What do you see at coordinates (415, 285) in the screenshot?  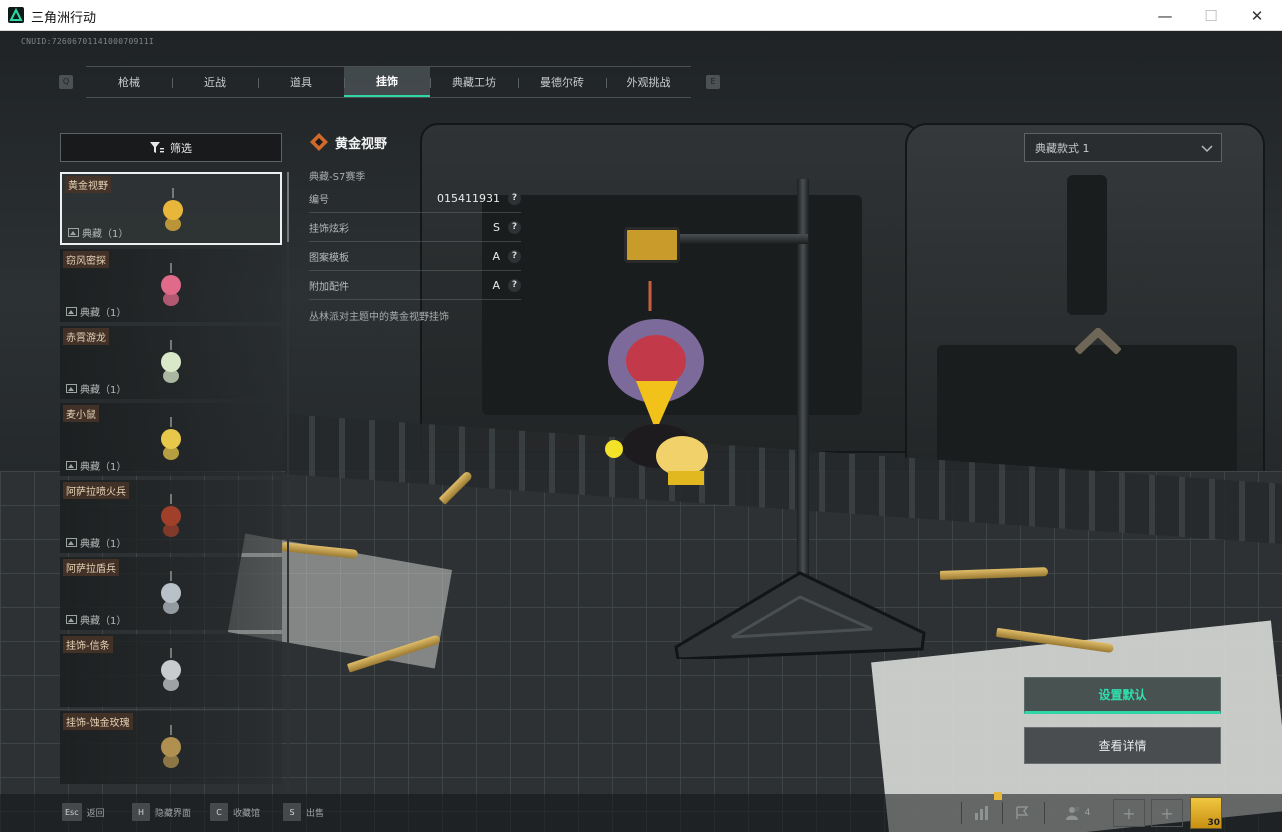 I see `info-row: 附加配件 A?` at bounding box center [415, 285].